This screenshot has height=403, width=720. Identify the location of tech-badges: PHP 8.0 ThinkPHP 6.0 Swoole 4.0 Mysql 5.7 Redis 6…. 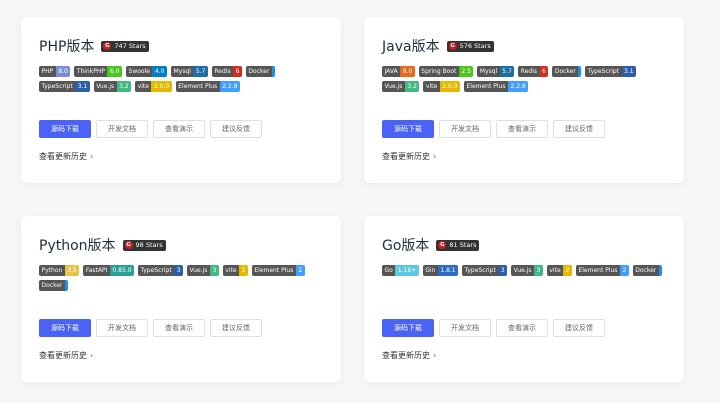
(181, 79).